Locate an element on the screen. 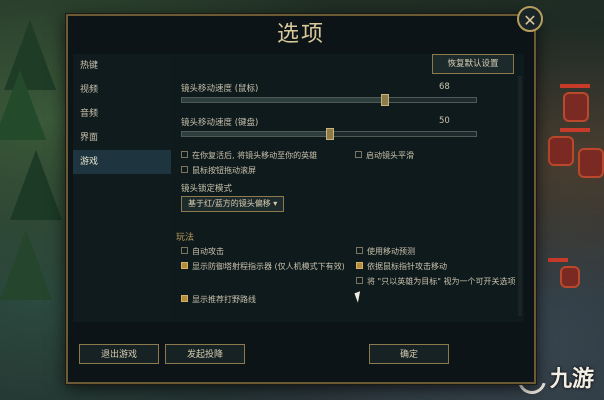 This screenshot has height=400, width=604. ok-button: 确定 is located at coordinates (409, 354).